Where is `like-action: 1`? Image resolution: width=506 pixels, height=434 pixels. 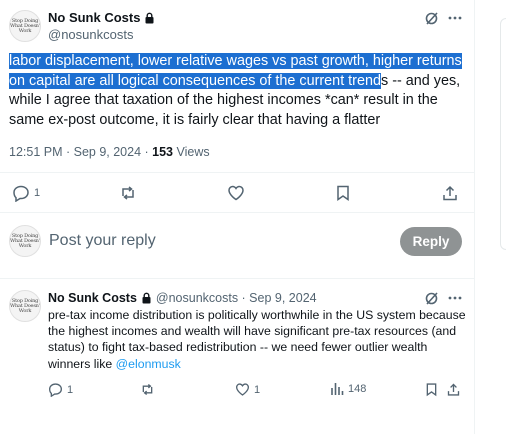 like-action: 1 is located at coordinates (247, 389).